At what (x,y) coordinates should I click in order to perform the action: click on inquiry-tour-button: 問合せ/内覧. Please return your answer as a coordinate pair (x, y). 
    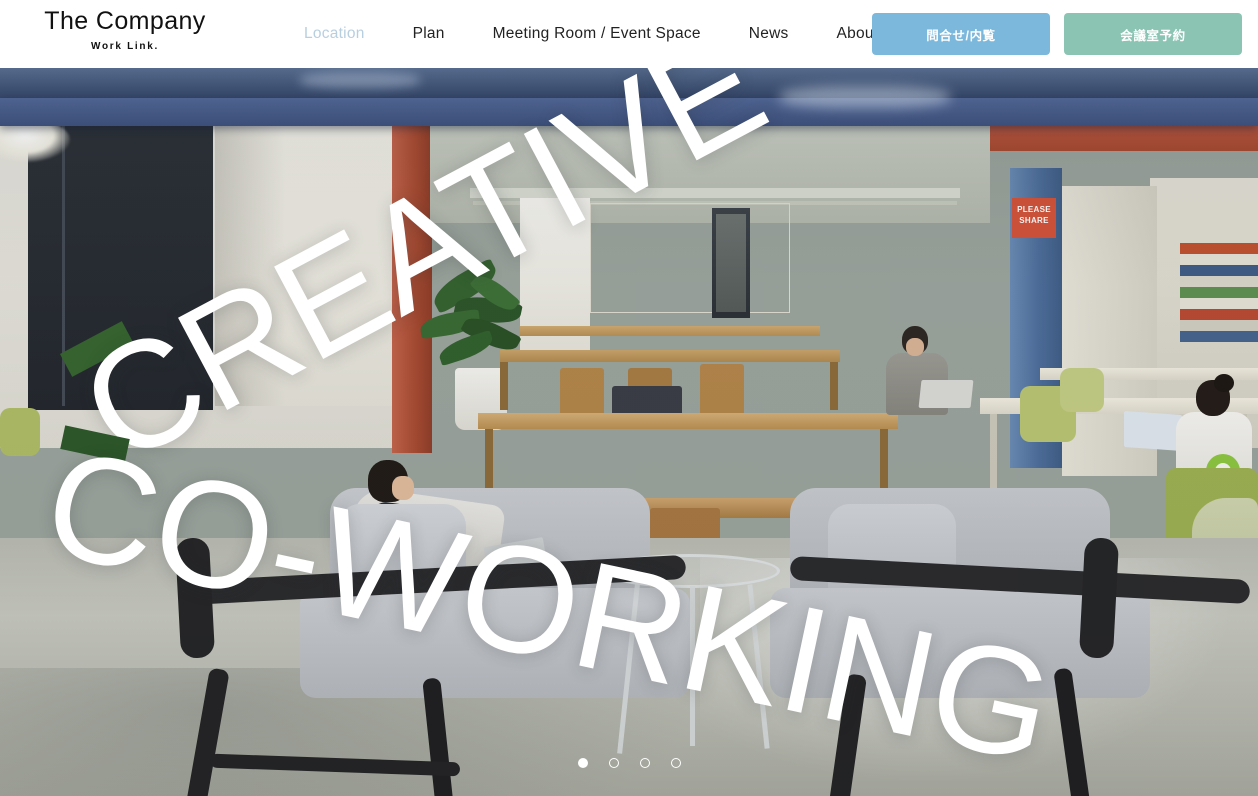
    Looking at the image, I should click on (961, 34).